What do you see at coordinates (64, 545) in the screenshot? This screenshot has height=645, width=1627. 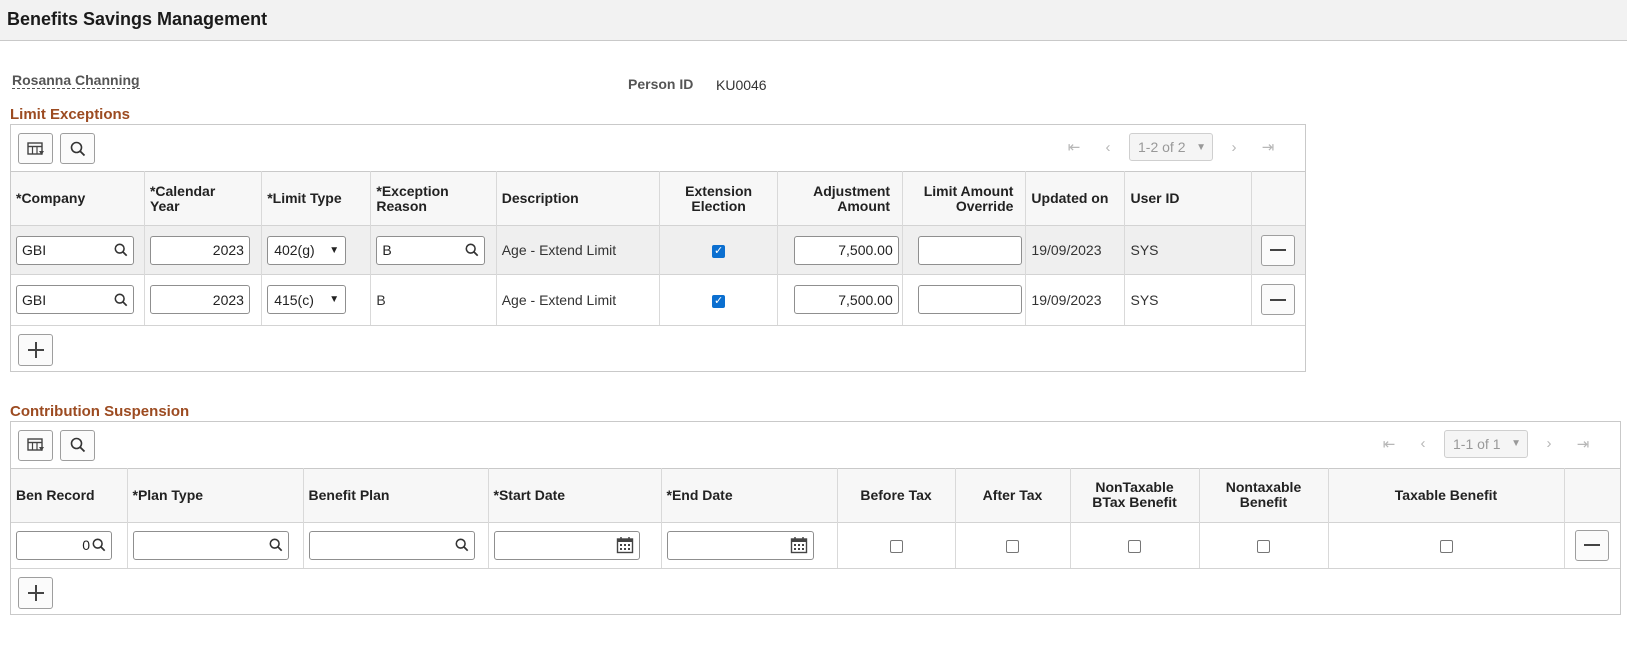 I see `ben-record-field: 0` at bounding box center [64, 545].